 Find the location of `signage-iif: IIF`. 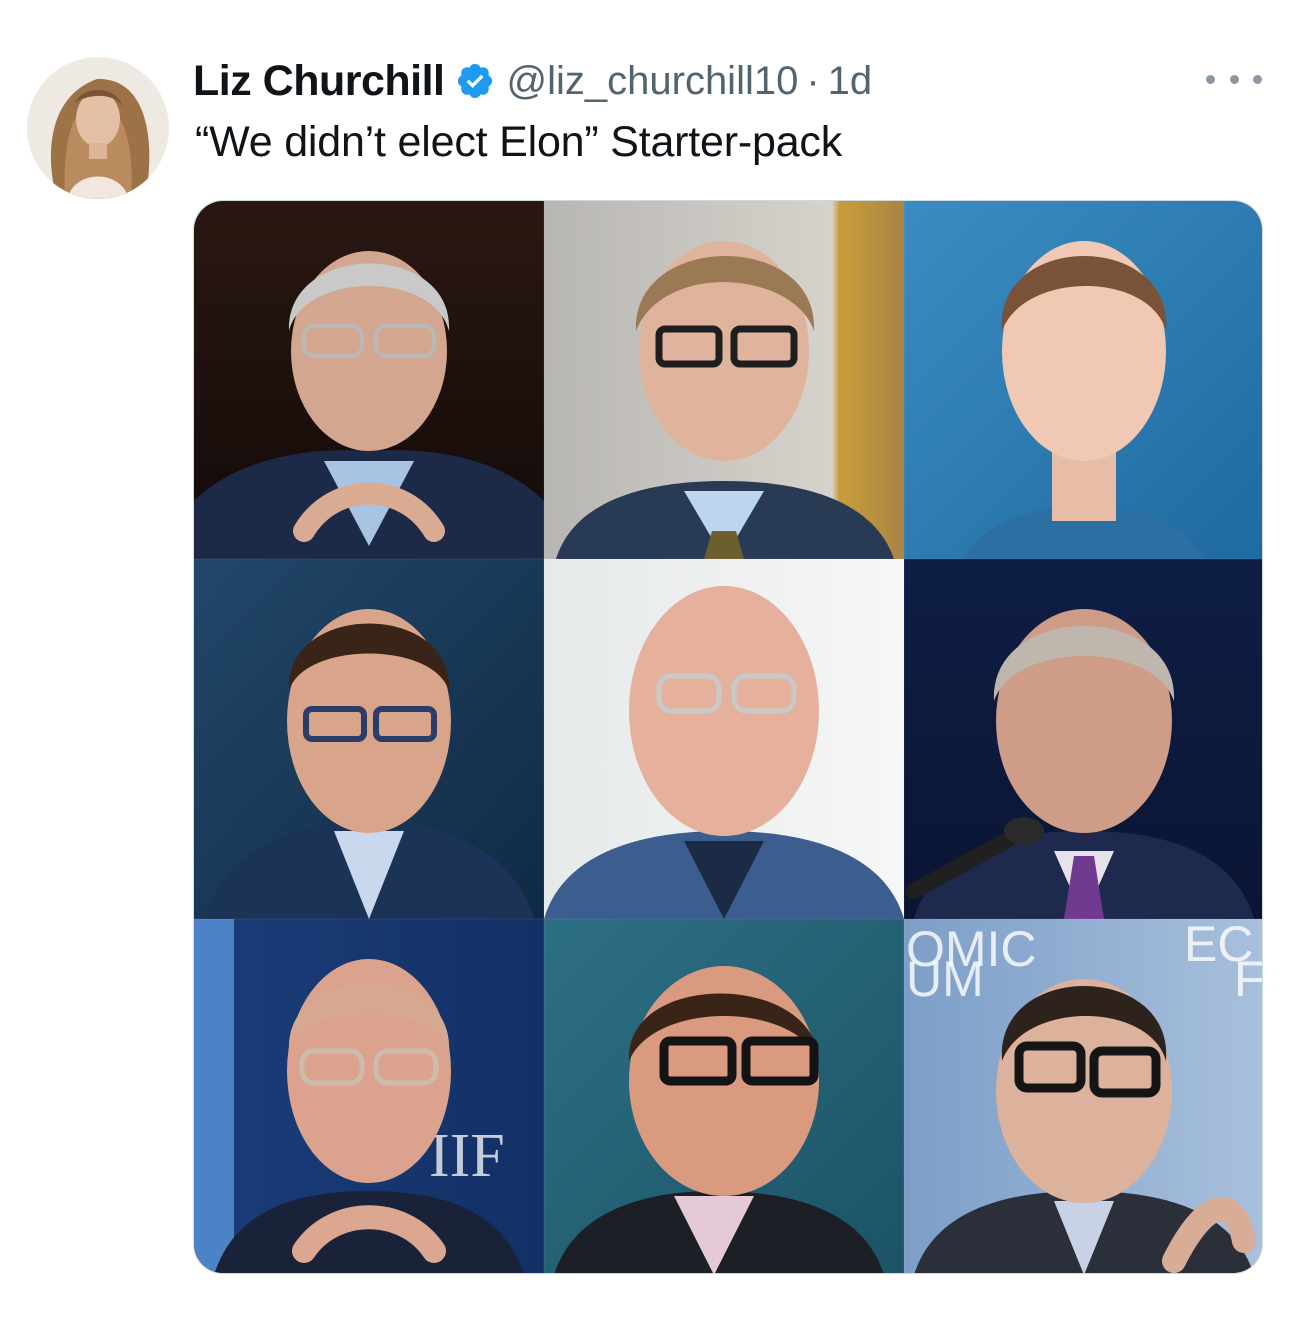

signage-iif: IIF is located at coordinates (467, 1156).